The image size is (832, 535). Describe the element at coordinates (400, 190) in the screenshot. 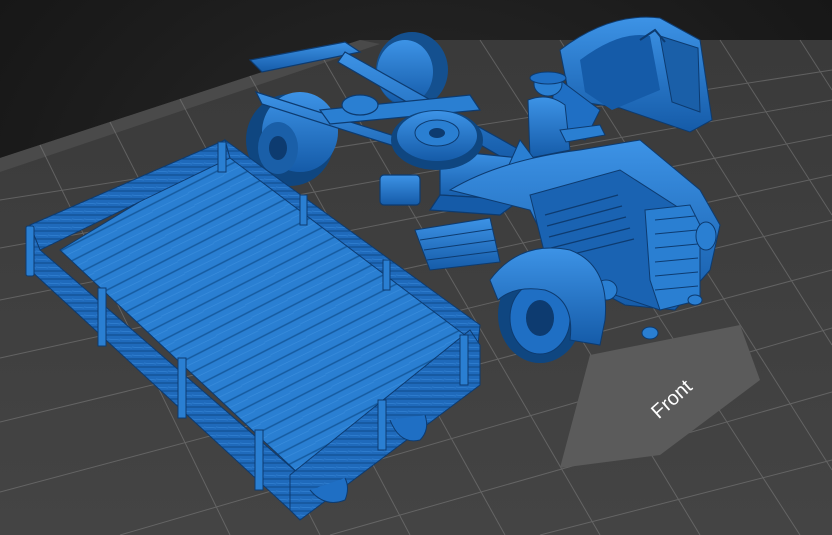

I see `battery-box` at that location.